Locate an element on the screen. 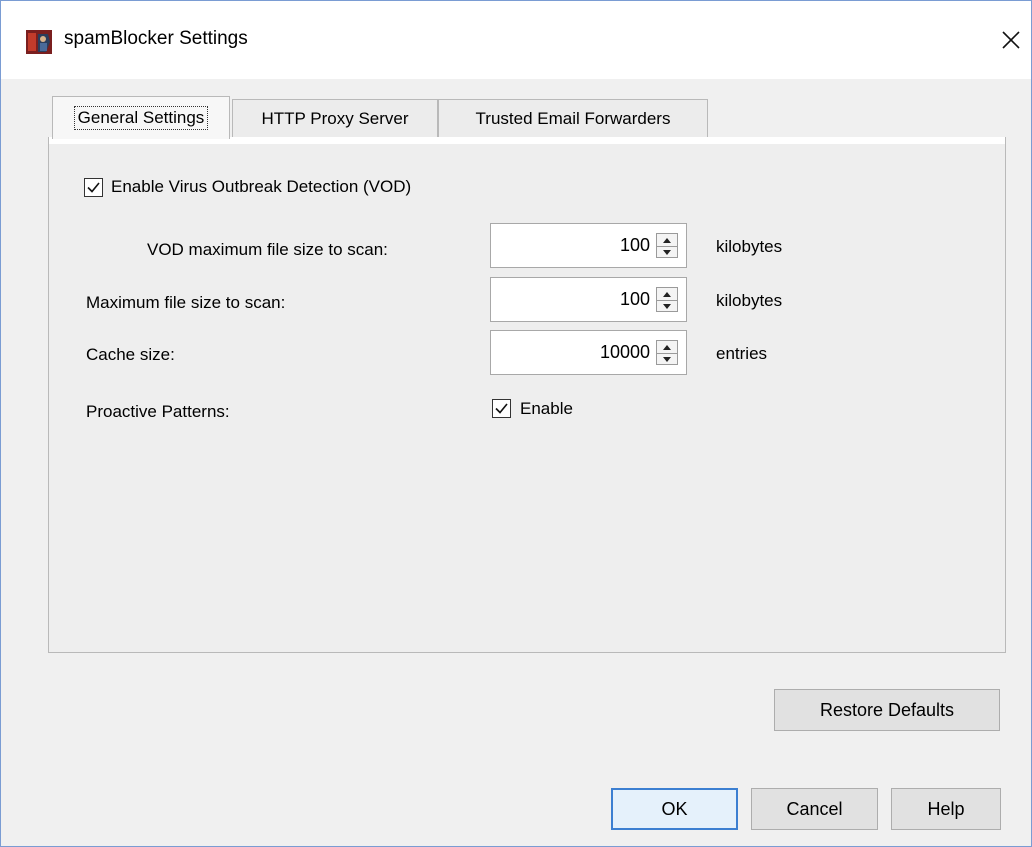 This screenshot has height=847, width=1032. close-button is located at coordinates (1011, 40).